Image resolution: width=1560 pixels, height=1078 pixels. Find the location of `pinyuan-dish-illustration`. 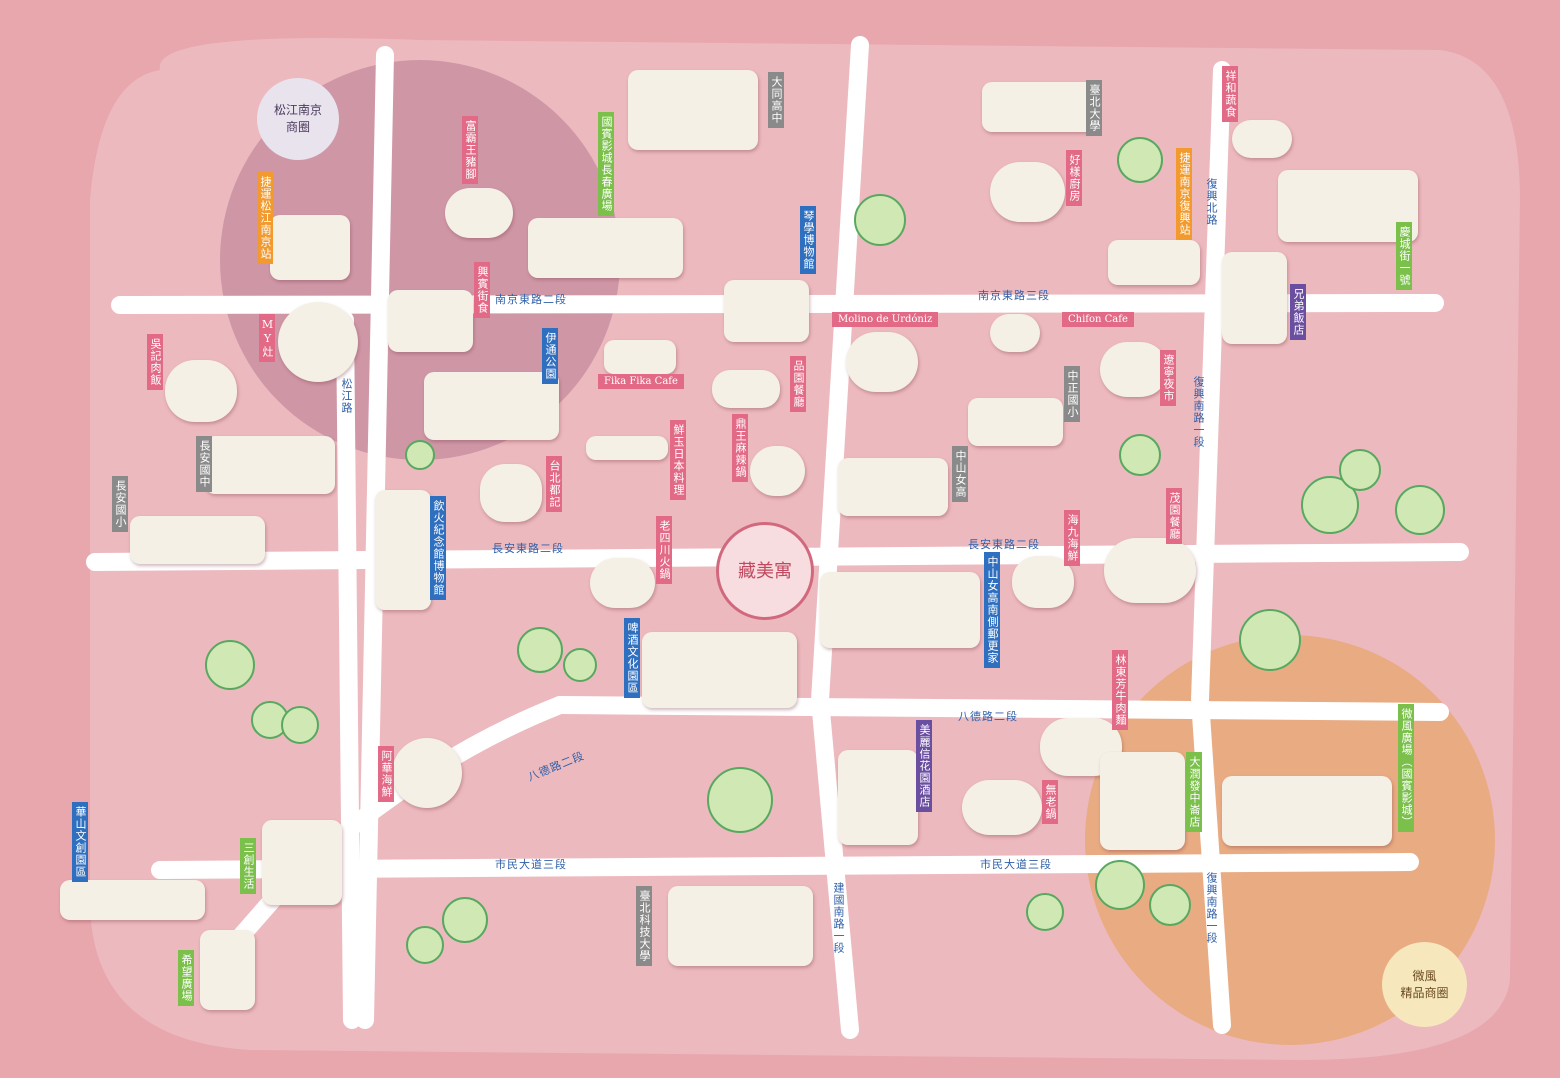

pinyuan-dish-illustration is located at coordinates (746, 389).